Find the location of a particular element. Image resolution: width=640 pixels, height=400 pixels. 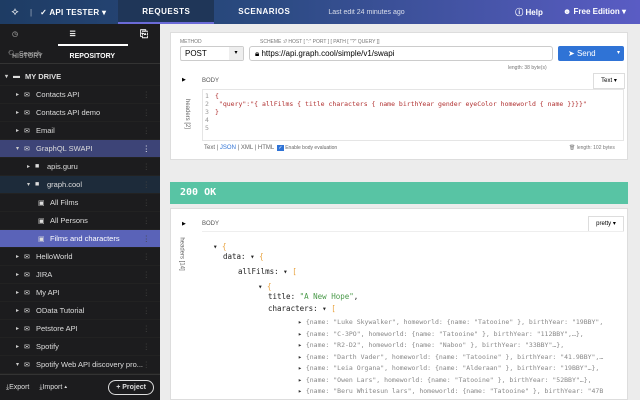

view-select: pretty ▾ is located at coordinates (606, 224).